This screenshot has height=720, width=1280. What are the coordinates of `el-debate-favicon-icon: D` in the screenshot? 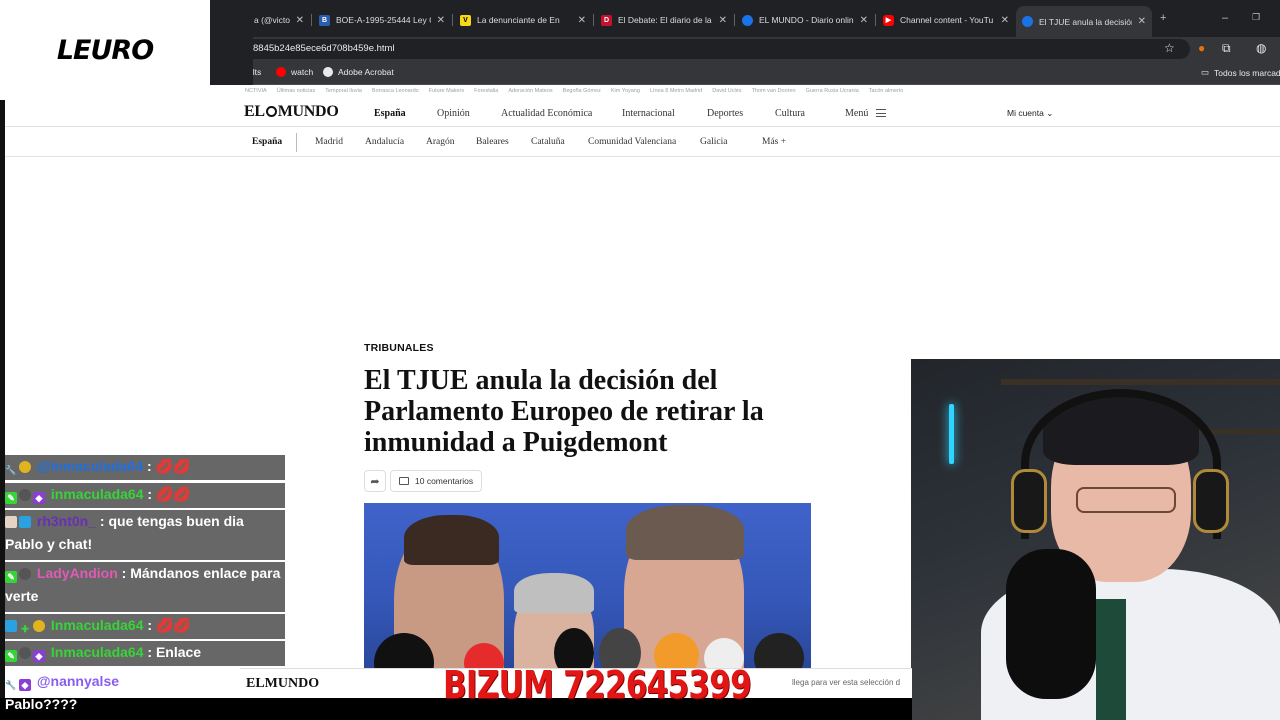 It's located at (606, 20).